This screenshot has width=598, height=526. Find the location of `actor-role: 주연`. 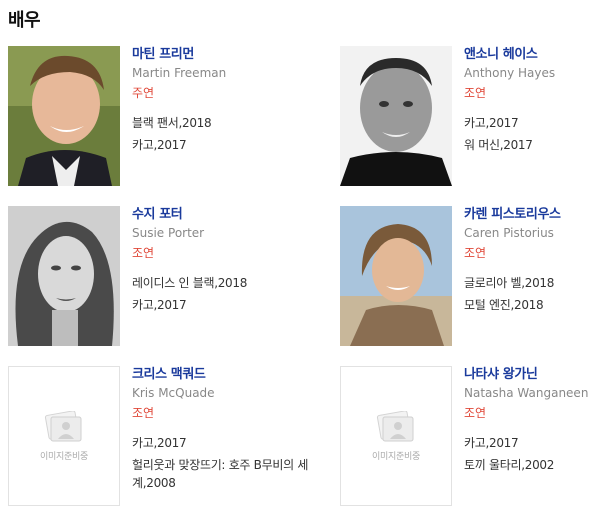

actor-role: 주연 is located at coordinates (143, 93).